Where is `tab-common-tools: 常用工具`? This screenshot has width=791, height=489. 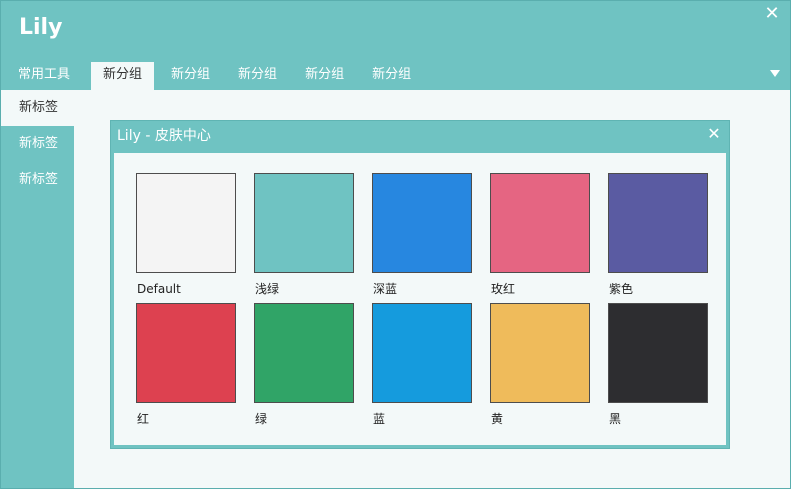
tab-common-tools: 常用工具 is located at coordinates (44, 76).